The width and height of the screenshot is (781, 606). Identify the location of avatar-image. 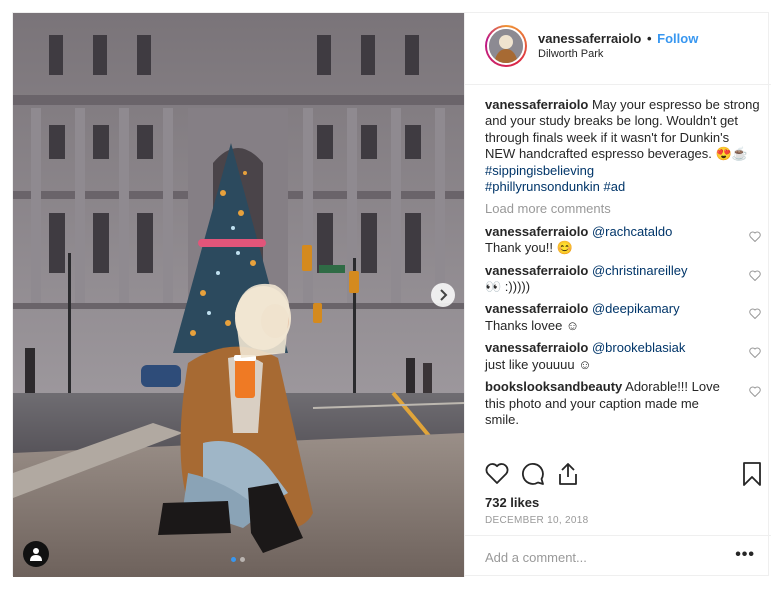
(506, 46).